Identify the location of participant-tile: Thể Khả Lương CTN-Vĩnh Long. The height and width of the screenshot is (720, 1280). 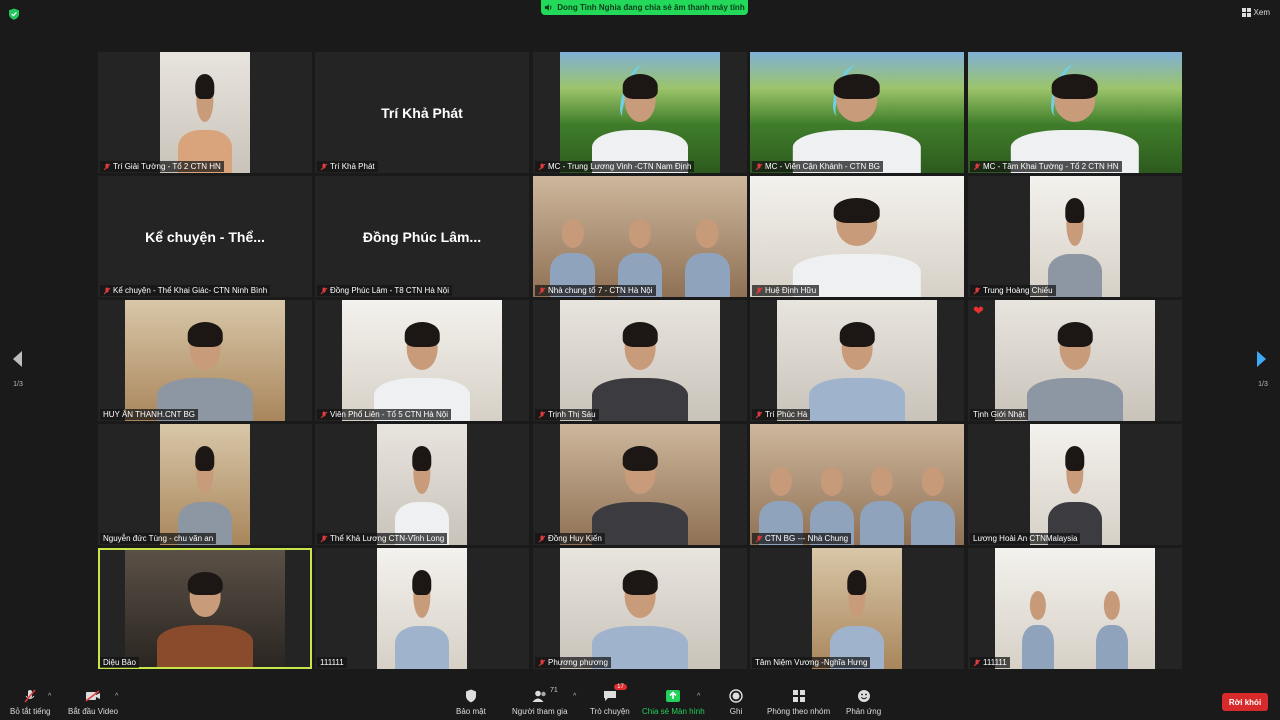
(422, 484).